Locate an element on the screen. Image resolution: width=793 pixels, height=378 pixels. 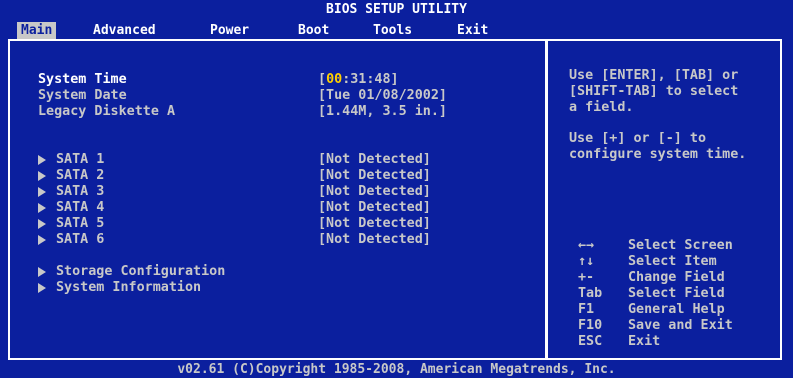
system-time-rest: :31:48] is located at coordinates (370, 79).